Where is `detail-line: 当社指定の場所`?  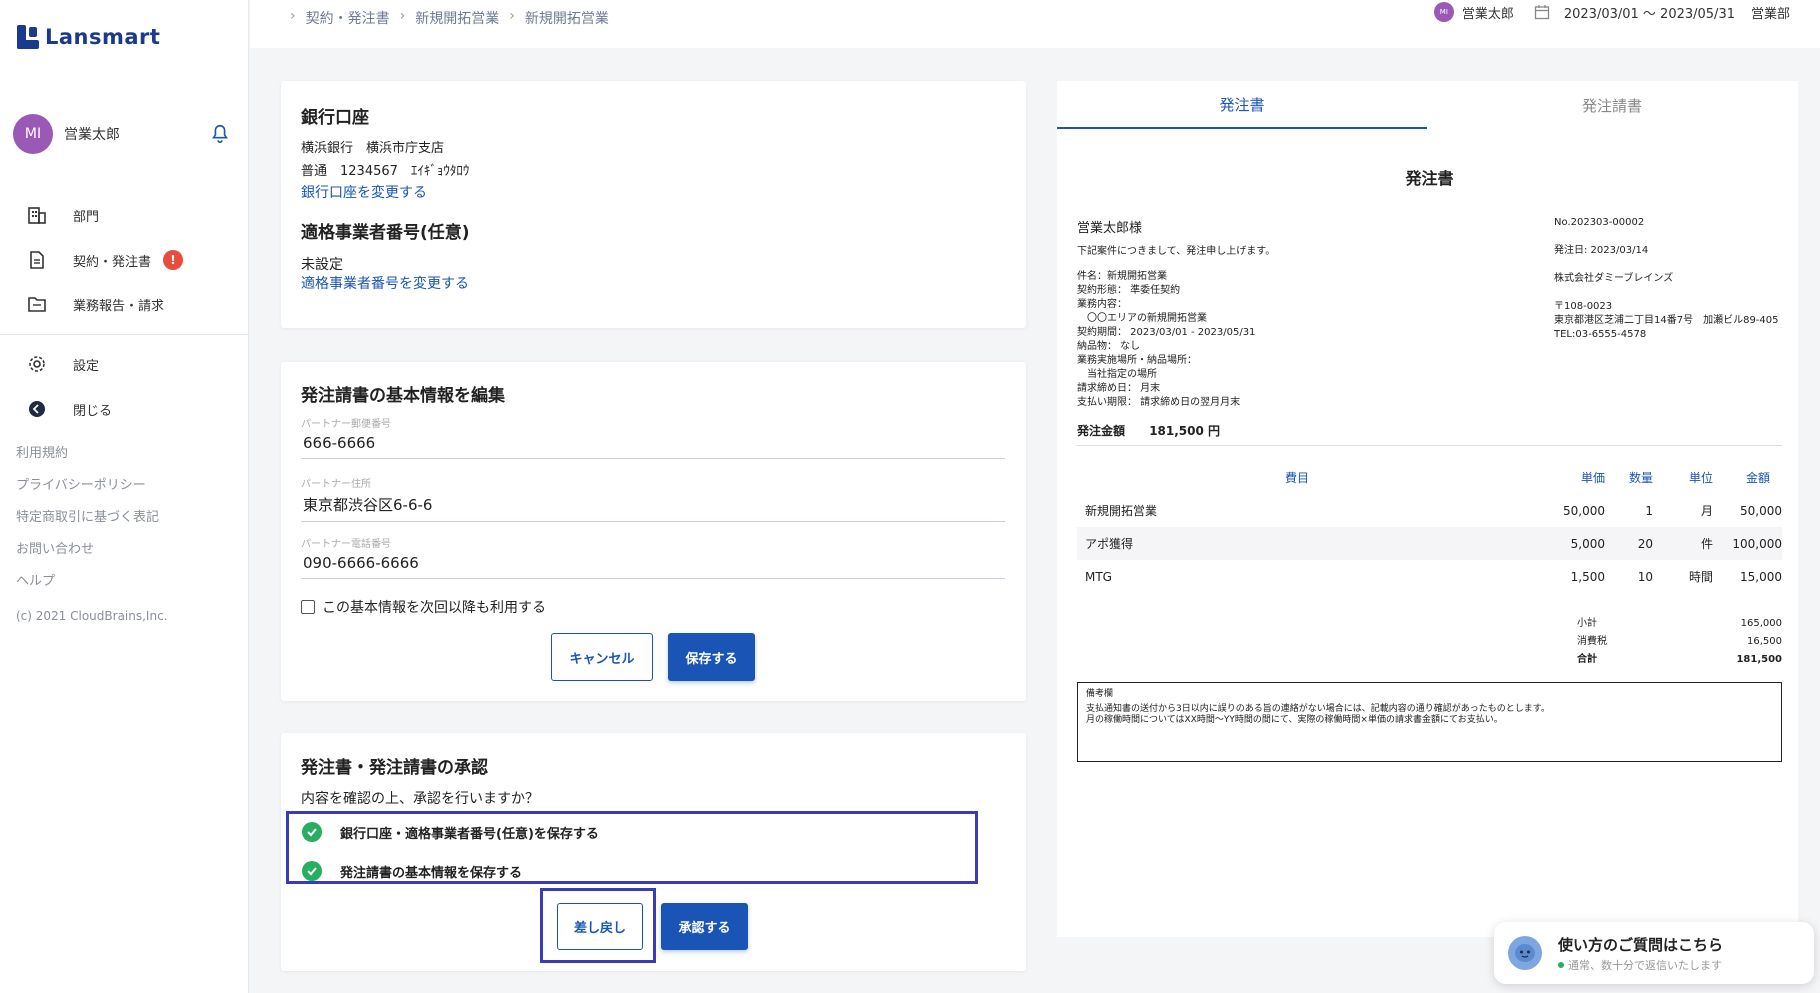 detail-line: 当社指定の場所 is located at coordinates (1117, 374).